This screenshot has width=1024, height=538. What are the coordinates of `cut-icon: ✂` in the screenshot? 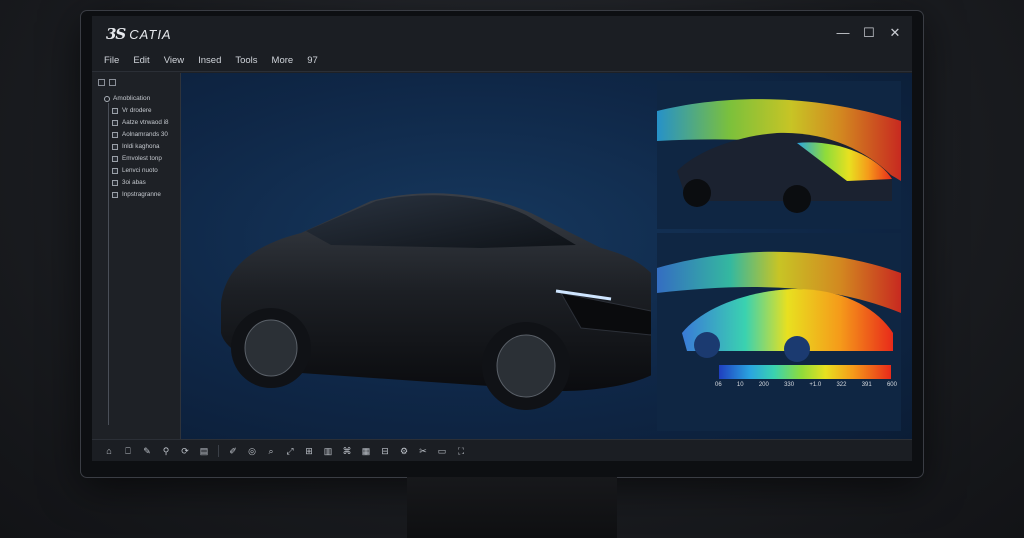 It's located at (423, 451).